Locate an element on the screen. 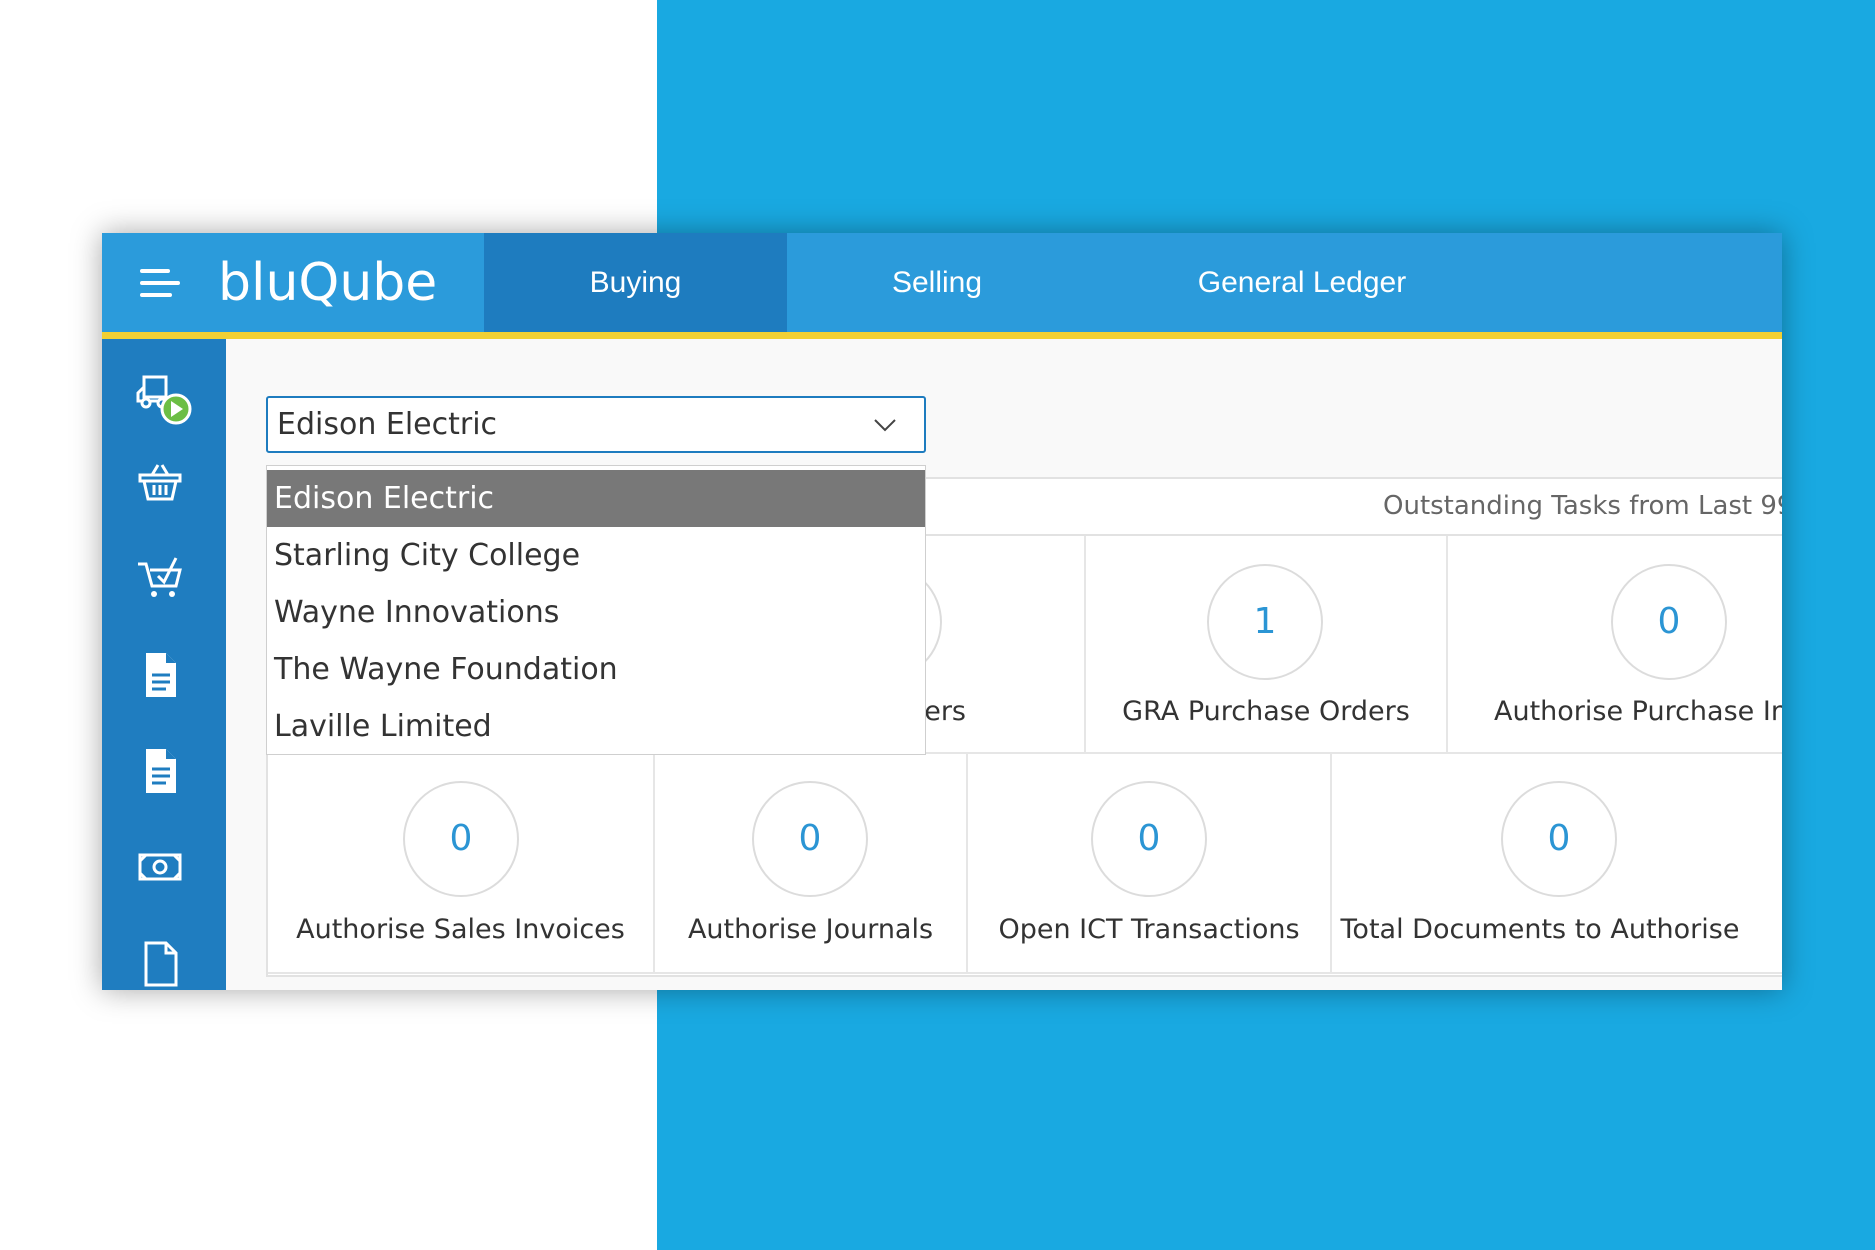 This screenshot has width=1875, height=1250. task-tile-authorise-purchase-invoices: 0 Authorise Purchase Invo is located at coordinates (1615, 645).